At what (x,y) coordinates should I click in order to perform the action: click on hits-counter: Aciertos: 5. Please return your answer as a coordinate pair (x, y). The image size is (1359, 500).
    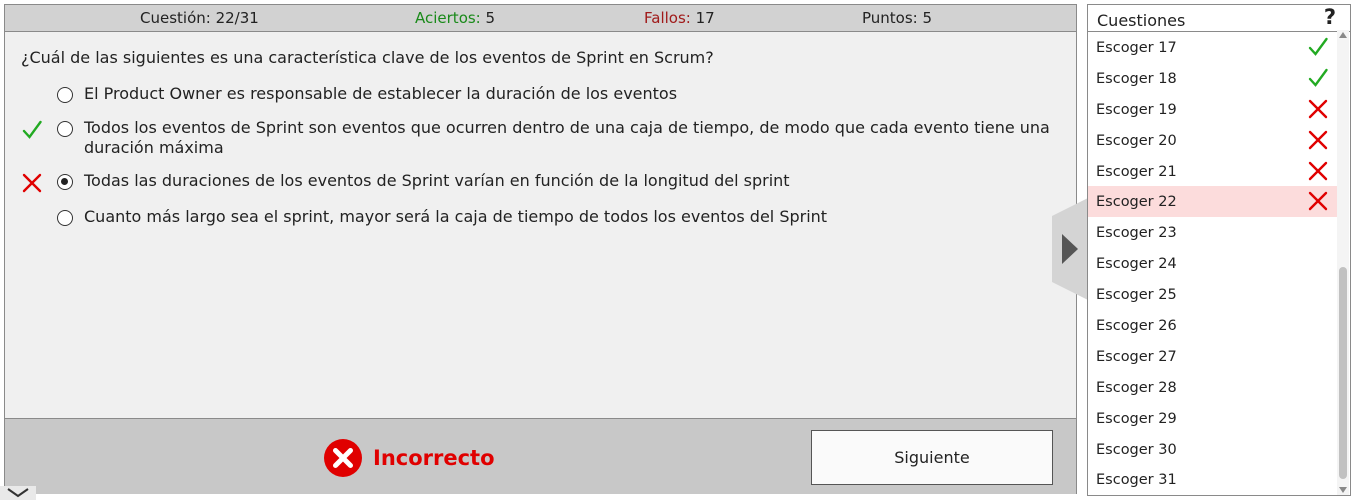
    Looking at the image, I should click on (455, 18).